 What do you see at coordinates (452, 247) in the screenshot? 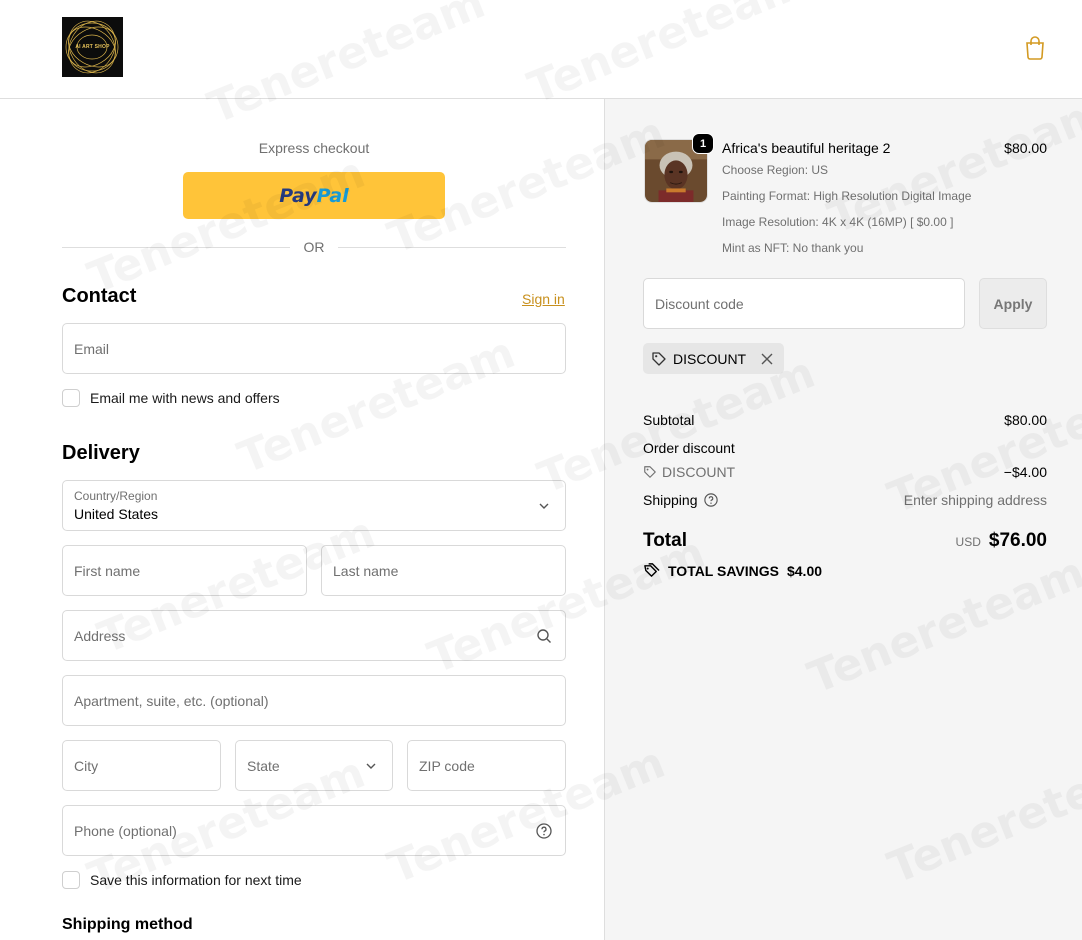
I see `divider-line-right` at bounding box center [452, 247].